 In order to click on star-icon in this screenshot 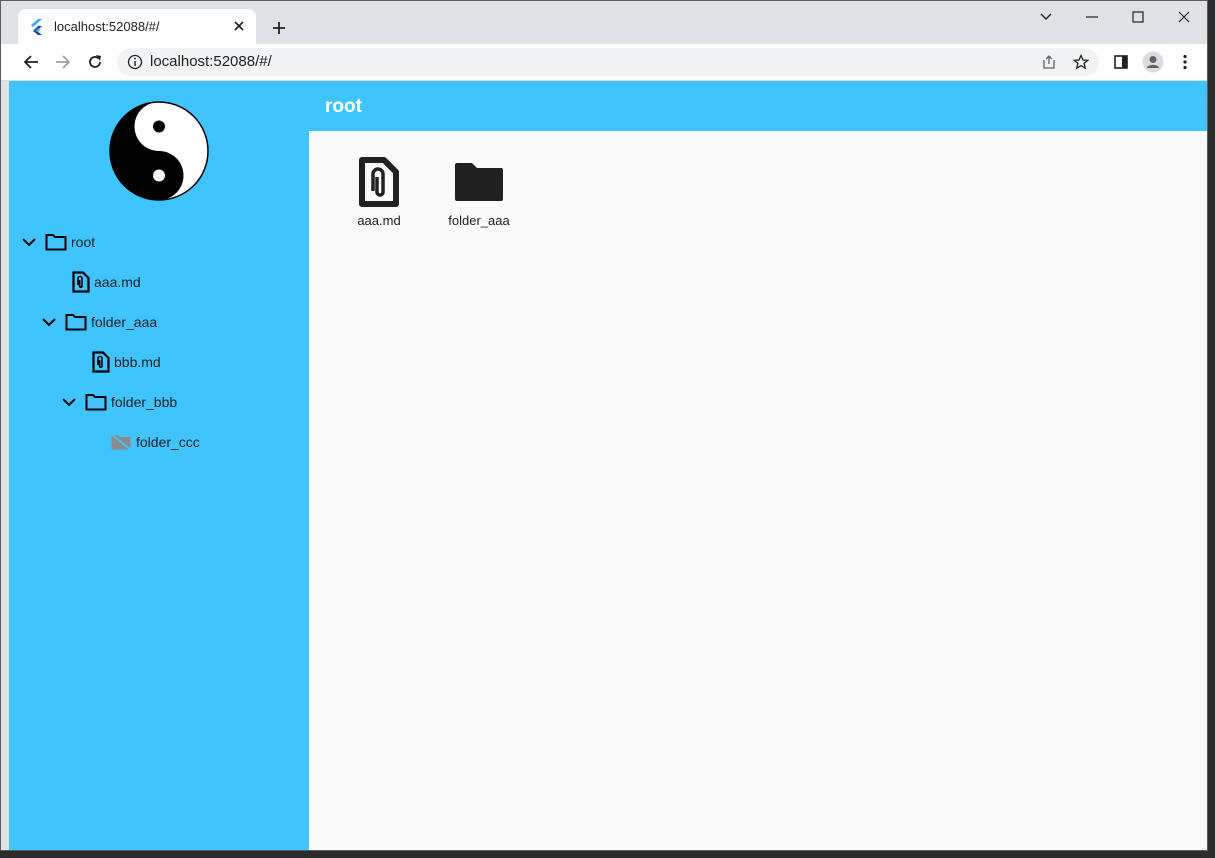, I will do `click(1081, 62)`.